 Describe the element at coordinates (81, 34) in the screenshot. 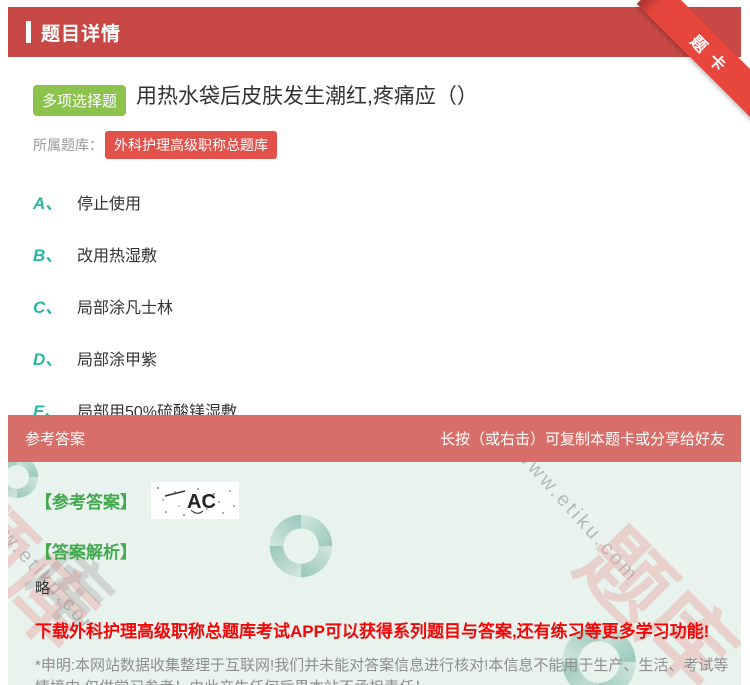

I see `page-title: 题目详情` at that location.